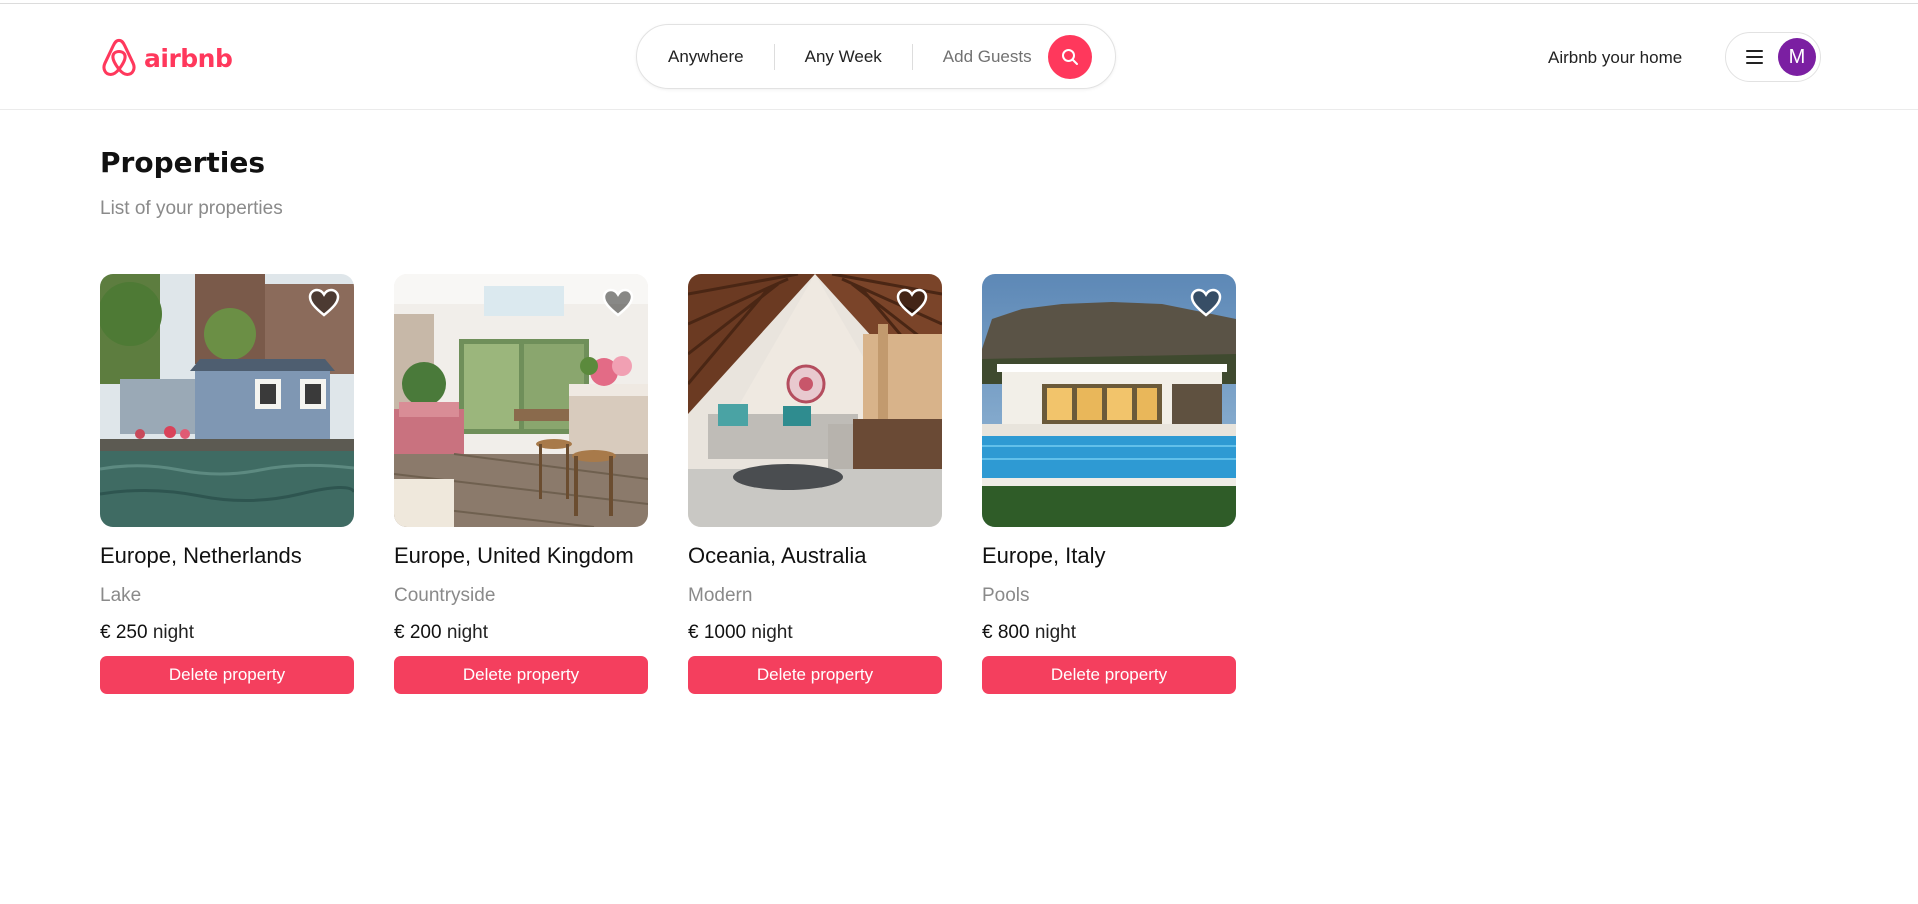 This screenshot has width=1918, height=904. Describe the element at coordinates (124, 632) in the screenshot. I see `price-amount: € 250` at that location.